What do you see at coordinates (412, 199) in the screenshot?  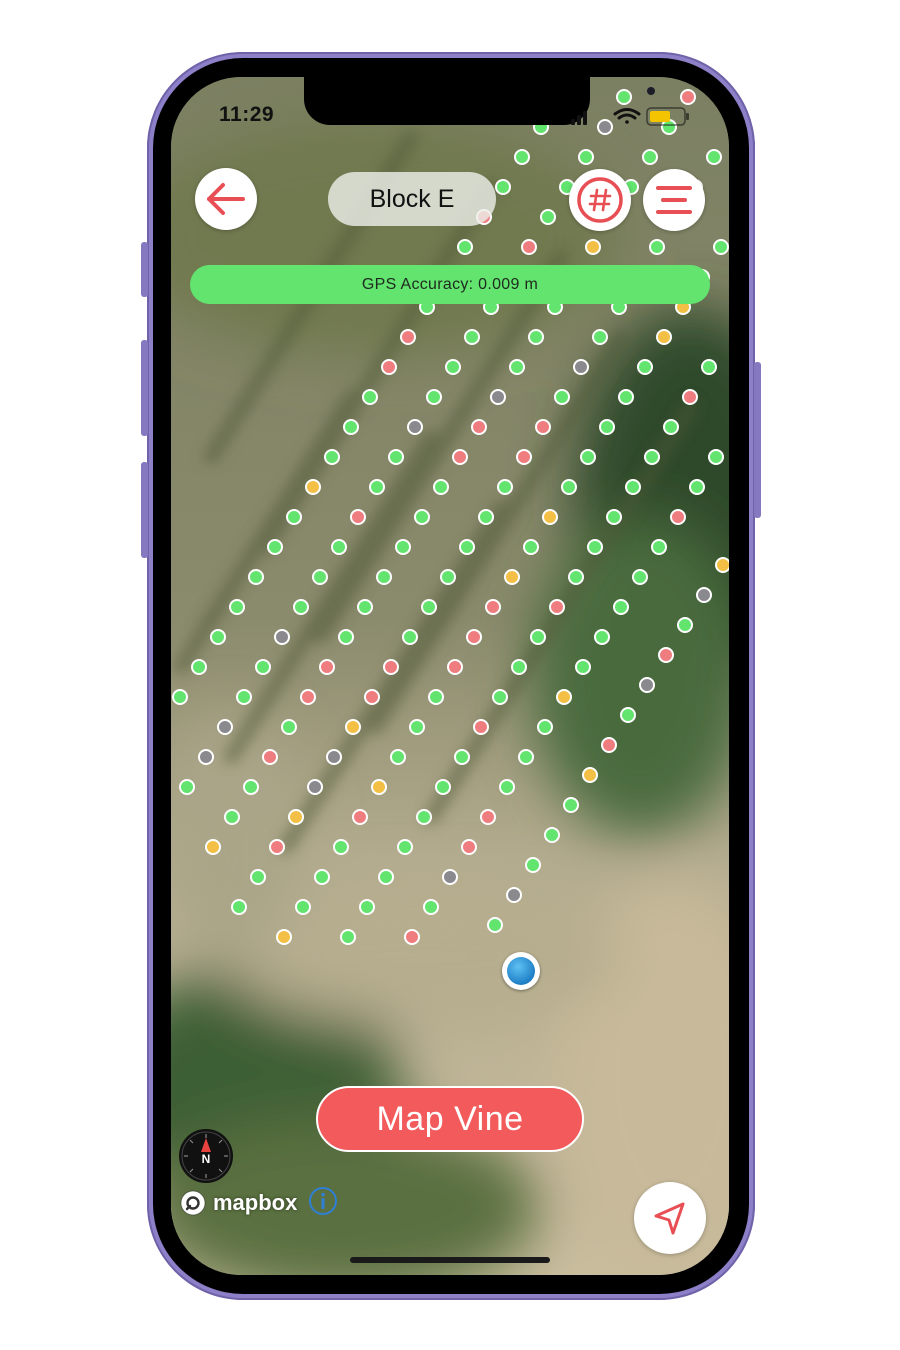 I see `block-name-pill: Block E` at bounding box center [412, 199].